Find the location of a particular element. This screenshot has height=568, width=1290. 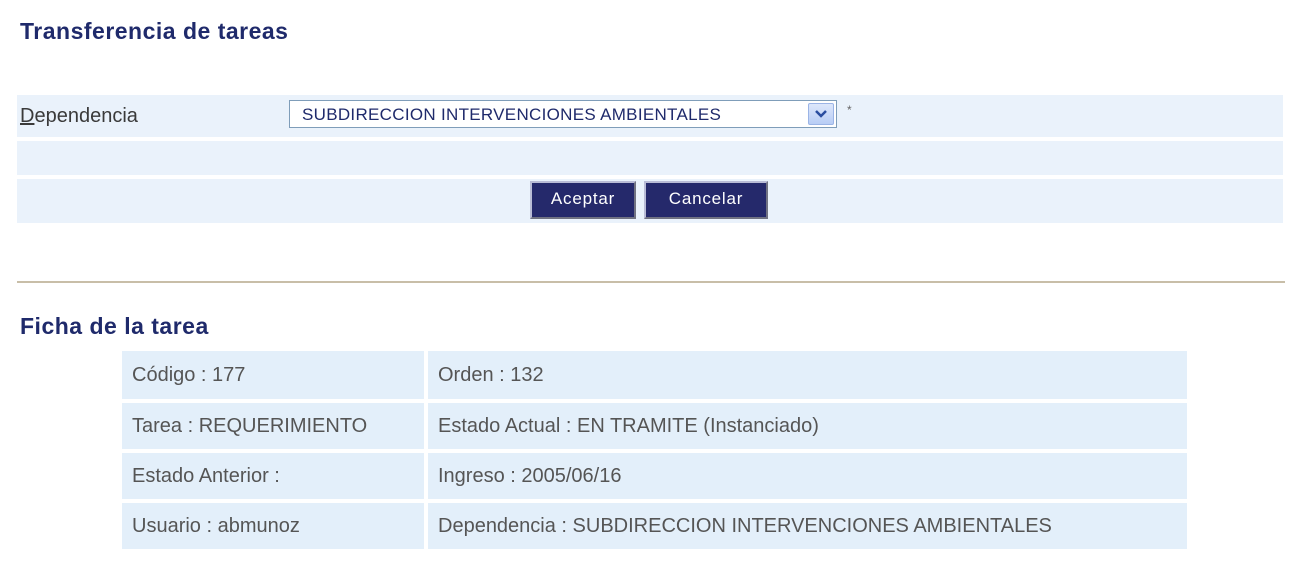

dropdown-button is located at coordinates (821, 114).